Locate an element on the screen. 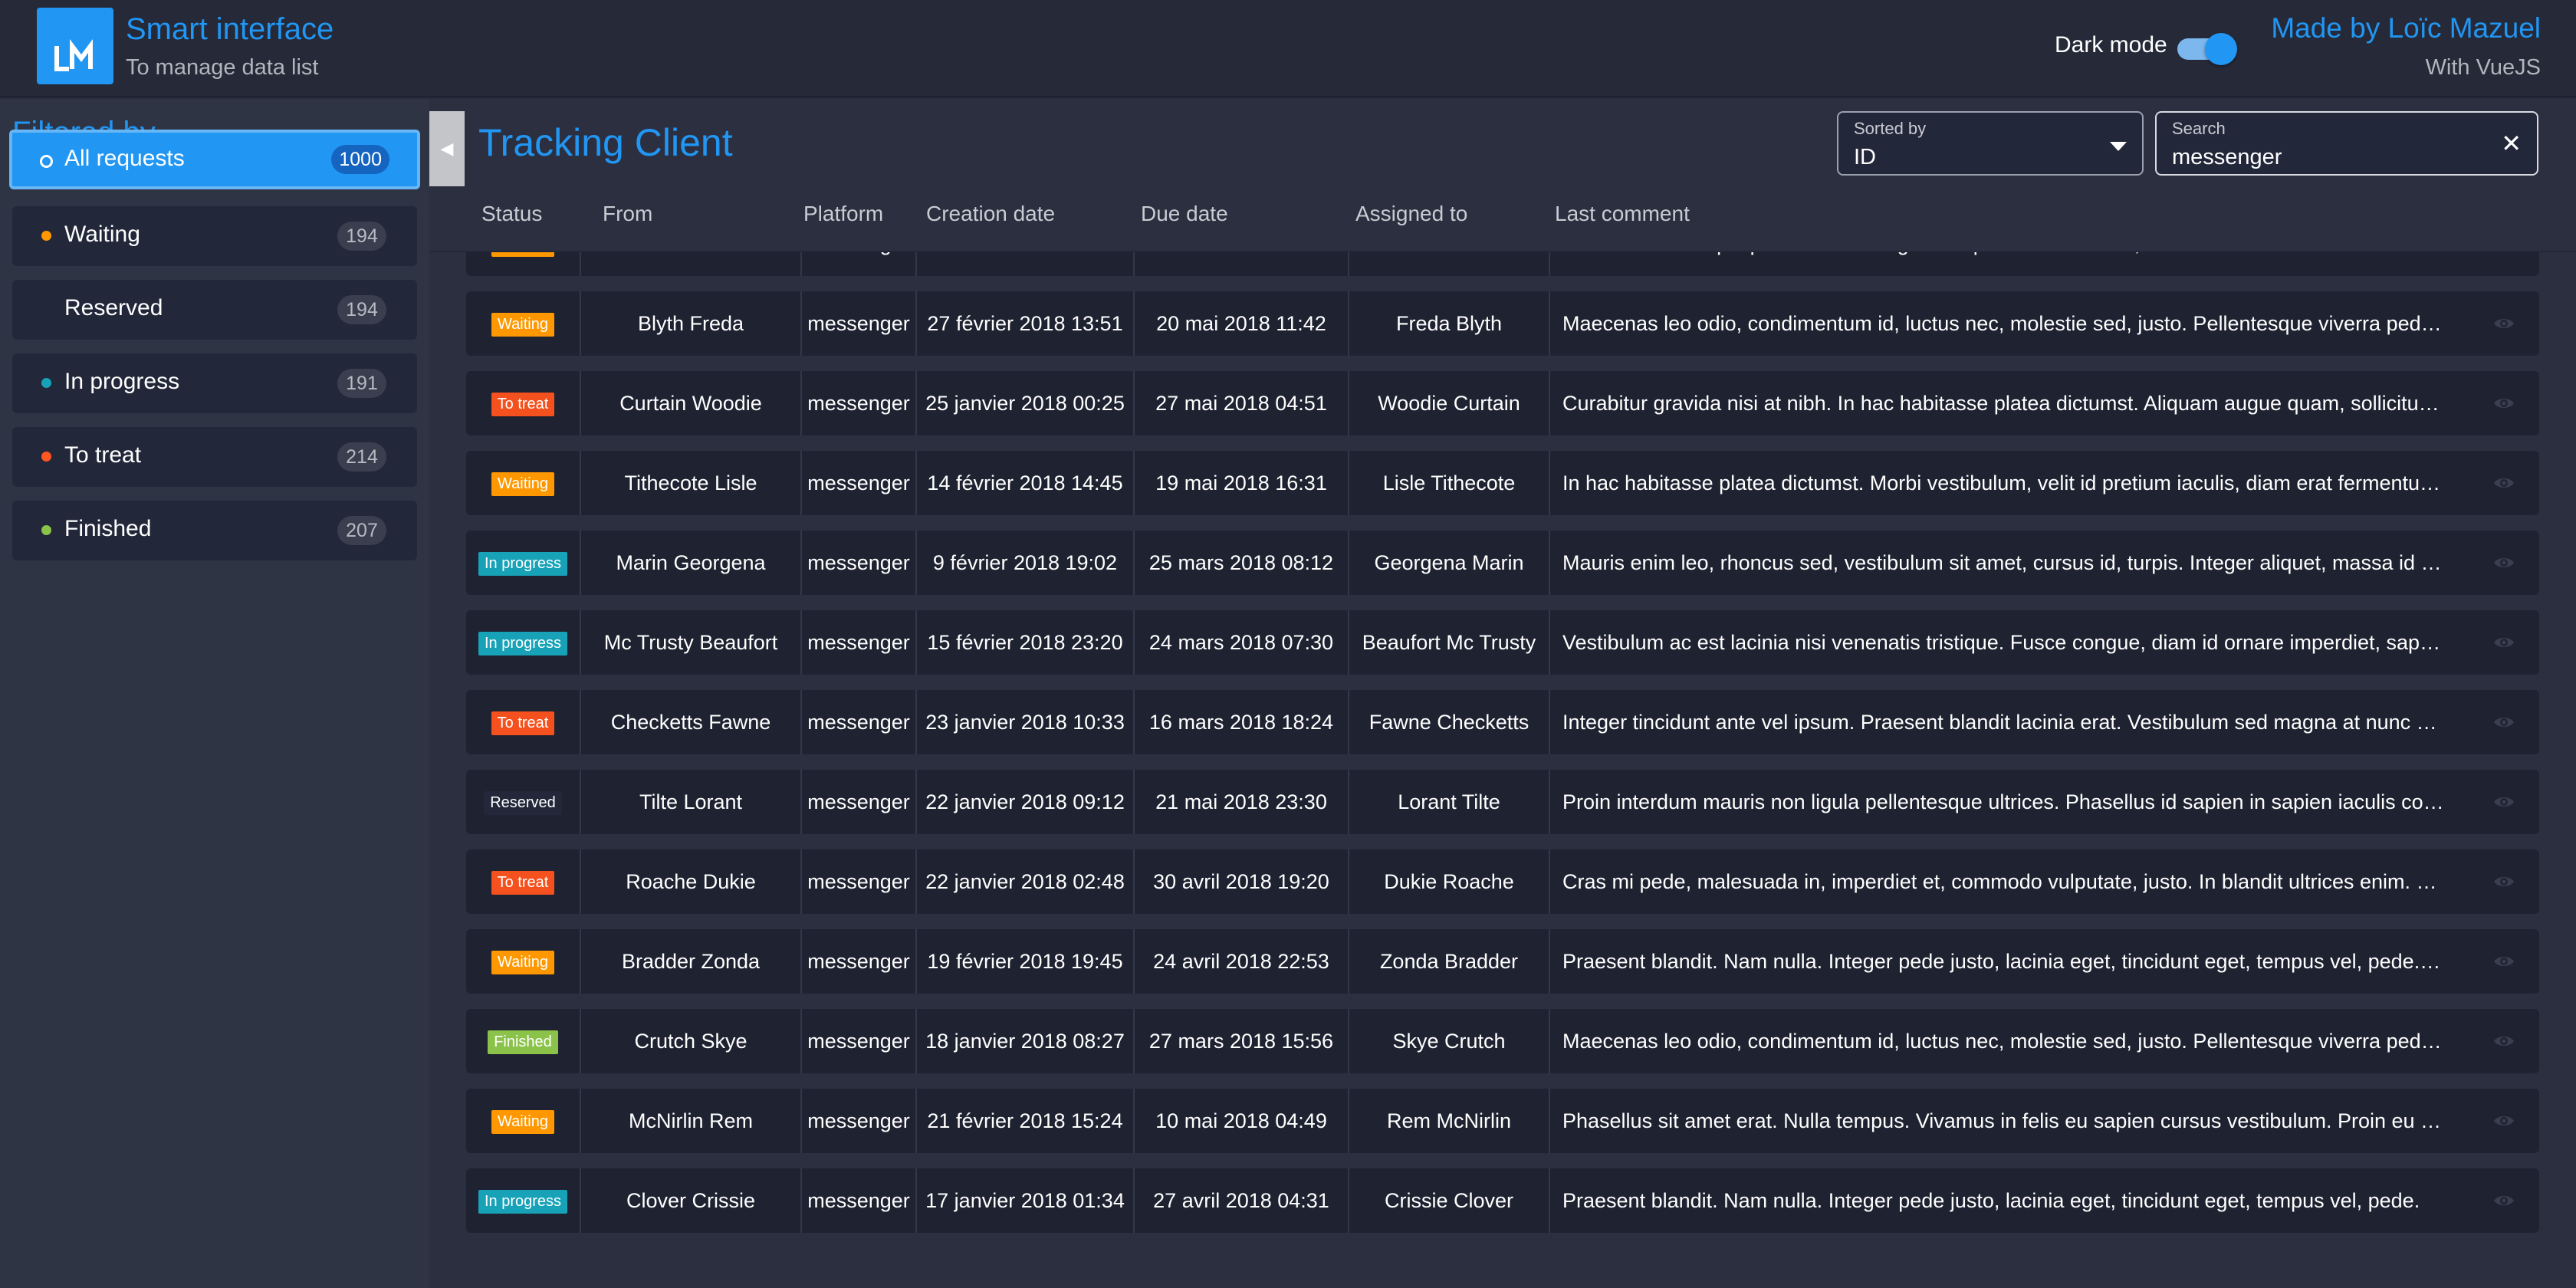 The width and height of the screenshot is (2576, 1288). column-header-due-date: Due date is located at coordinates (1184, 214).